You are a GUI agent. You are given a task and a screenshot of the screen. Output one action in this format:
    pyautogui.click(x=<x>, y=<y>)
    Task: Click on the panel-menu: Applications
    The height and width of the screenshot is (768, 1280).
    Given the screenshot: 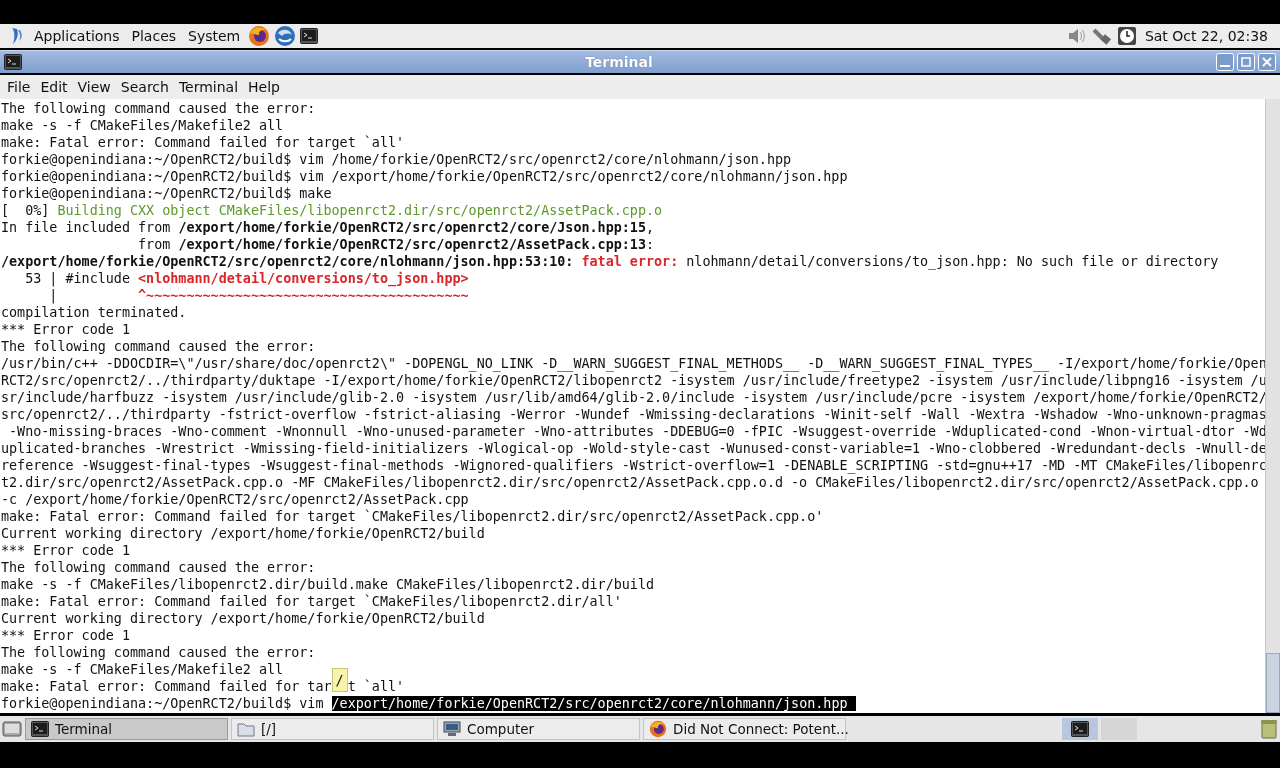 What is the action you would take?
    pyautogui.click(x=77, y=36)
    